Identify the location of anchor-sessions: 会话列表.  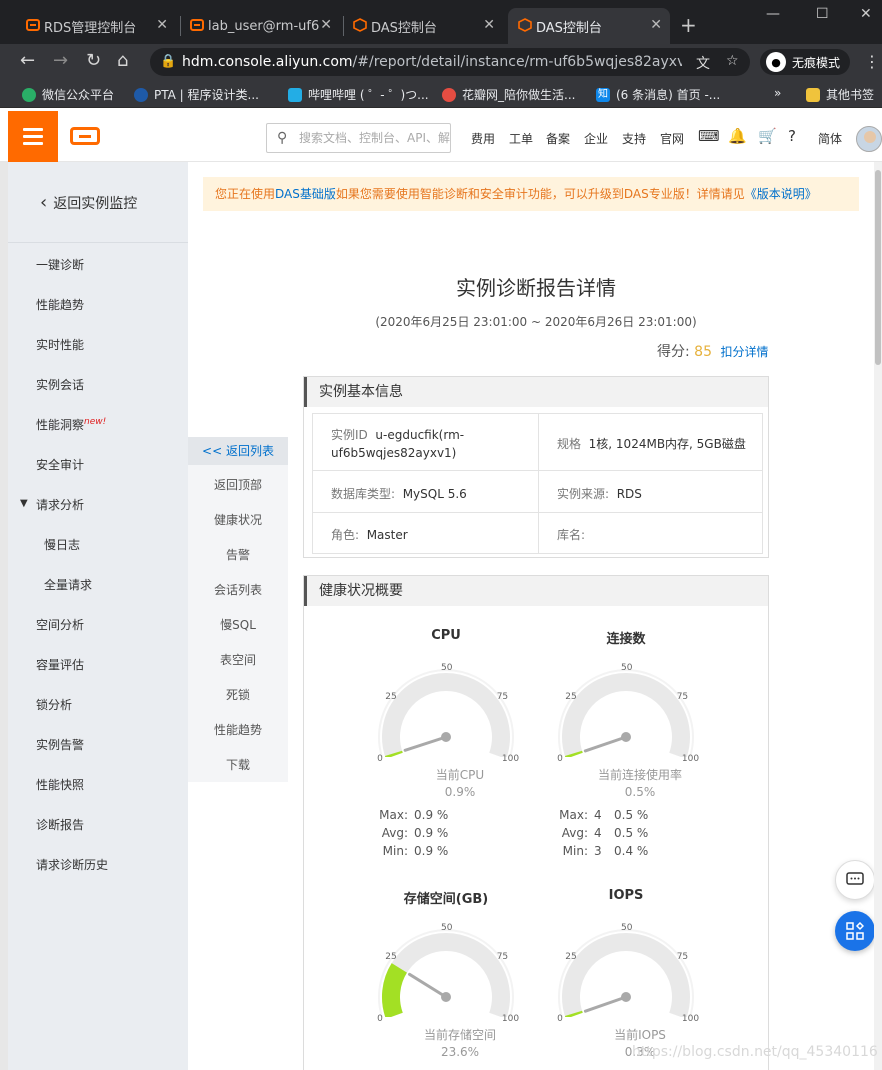
(238, 589).